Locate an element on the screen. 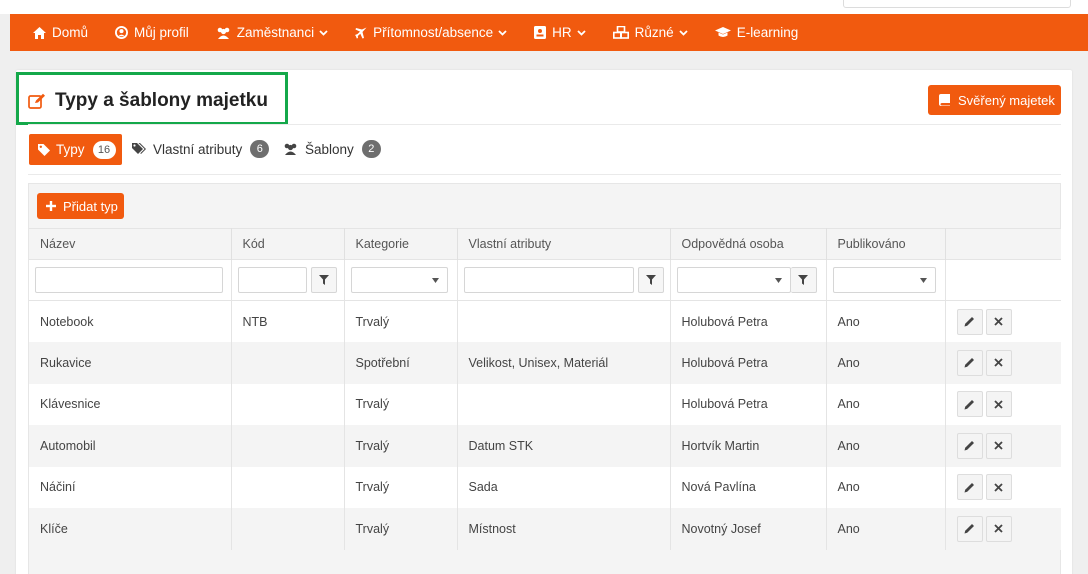 This screenshot has width=1088, height=574. filter-category-select is located at coordinates (399, 280).